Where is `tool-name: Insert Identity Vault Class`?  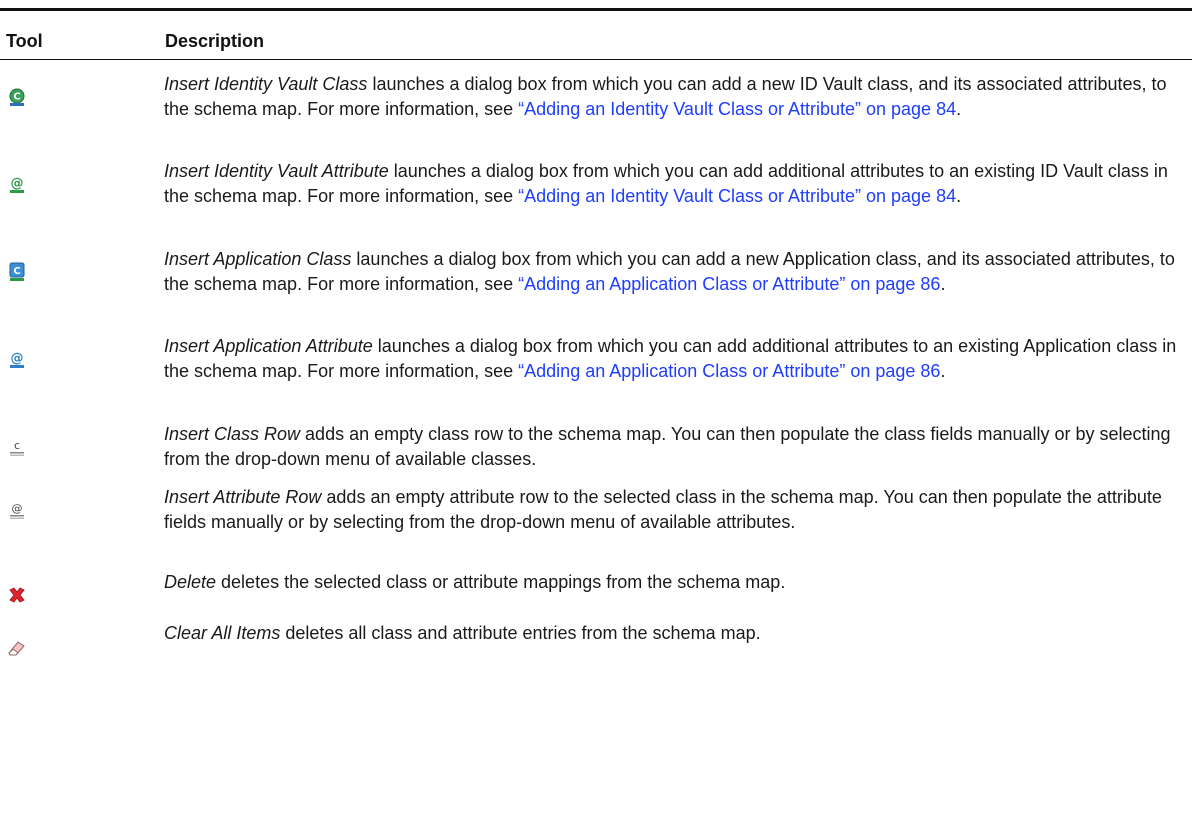
tool-name: Insert Identity Vault Class is located at coordinates (266, 84).